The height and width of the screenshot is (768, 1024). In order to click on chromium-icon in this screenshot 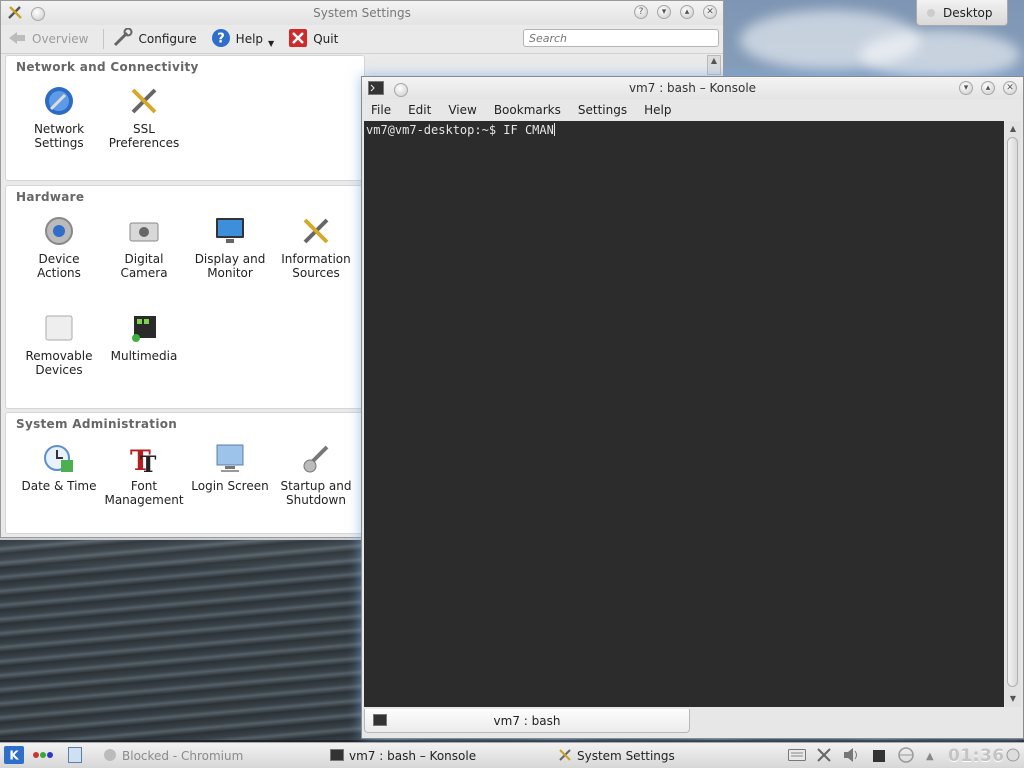, I will do `click(110, 756)`.